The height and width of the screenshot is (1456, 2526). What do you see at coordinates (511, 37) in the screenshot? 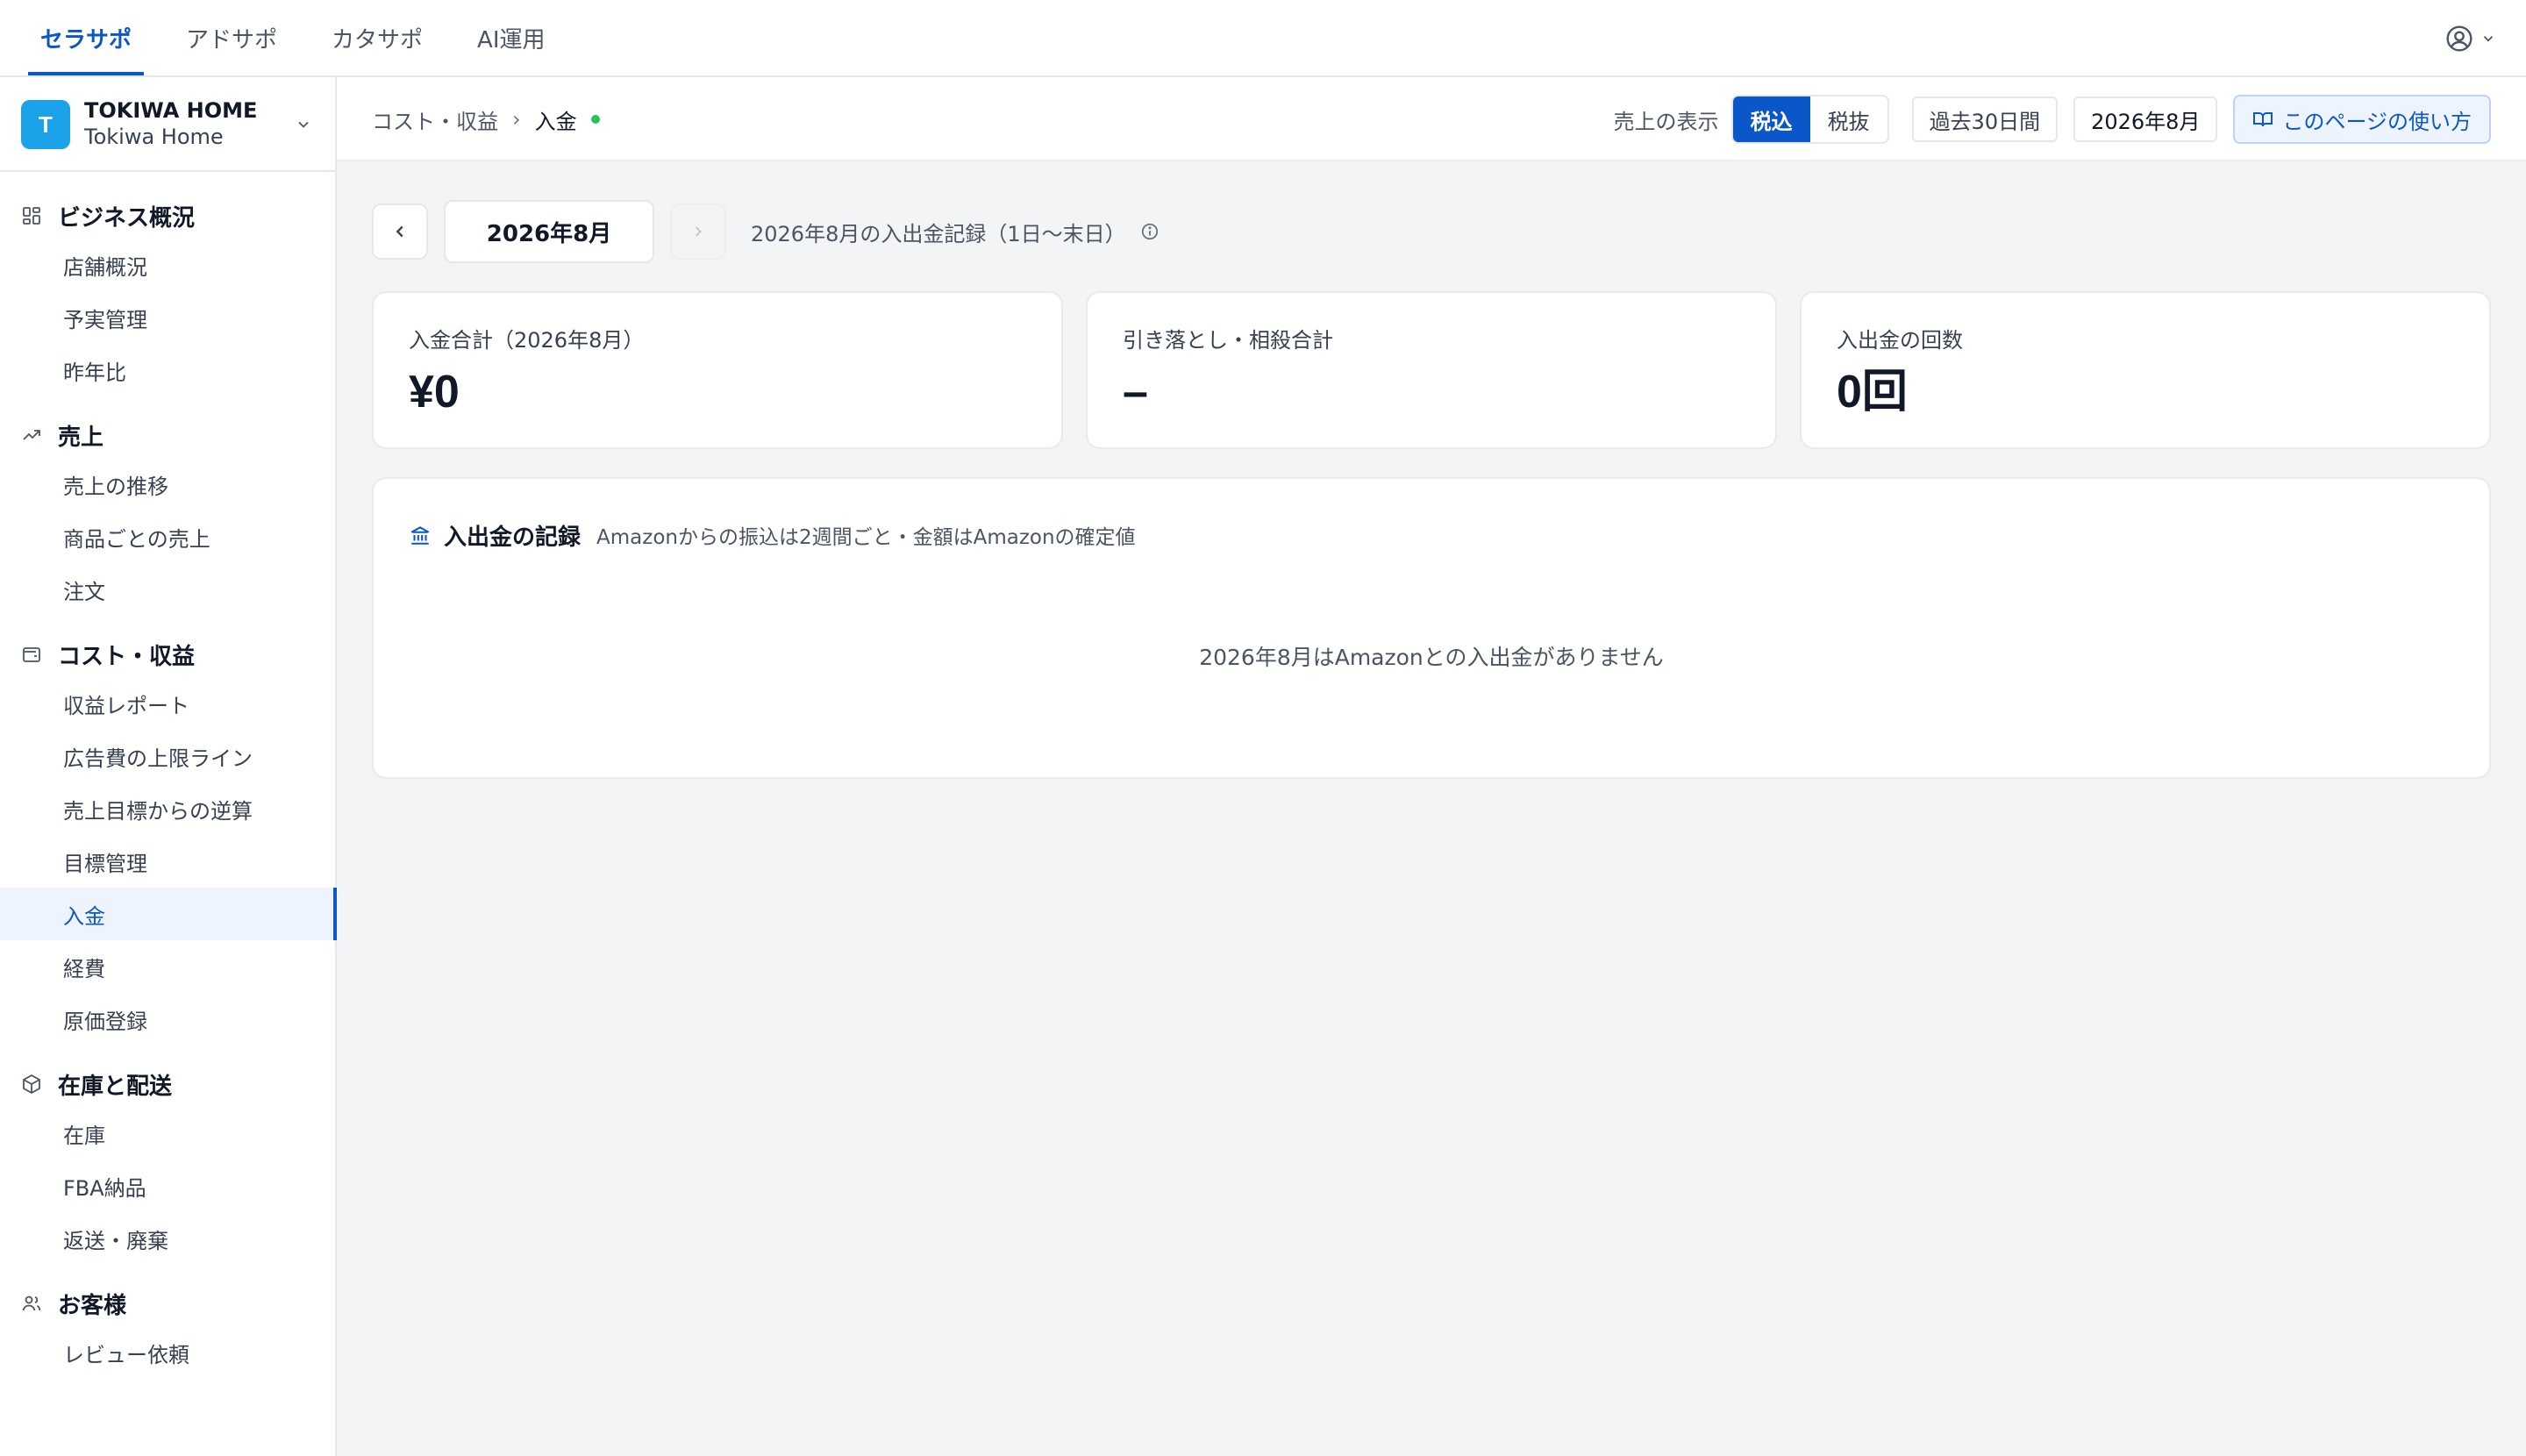
I see `tab-ai-operation: AI運用` at bounding box center [511, 37].